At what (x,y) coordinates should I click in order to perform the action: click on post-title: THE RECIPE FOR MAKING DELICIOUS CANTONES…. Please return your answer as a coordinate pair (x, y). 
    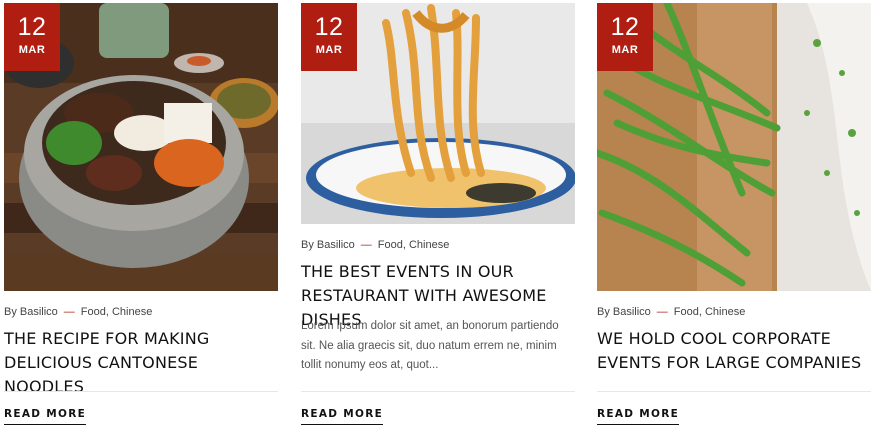
    Looking at the image, I should click on (141, 363).